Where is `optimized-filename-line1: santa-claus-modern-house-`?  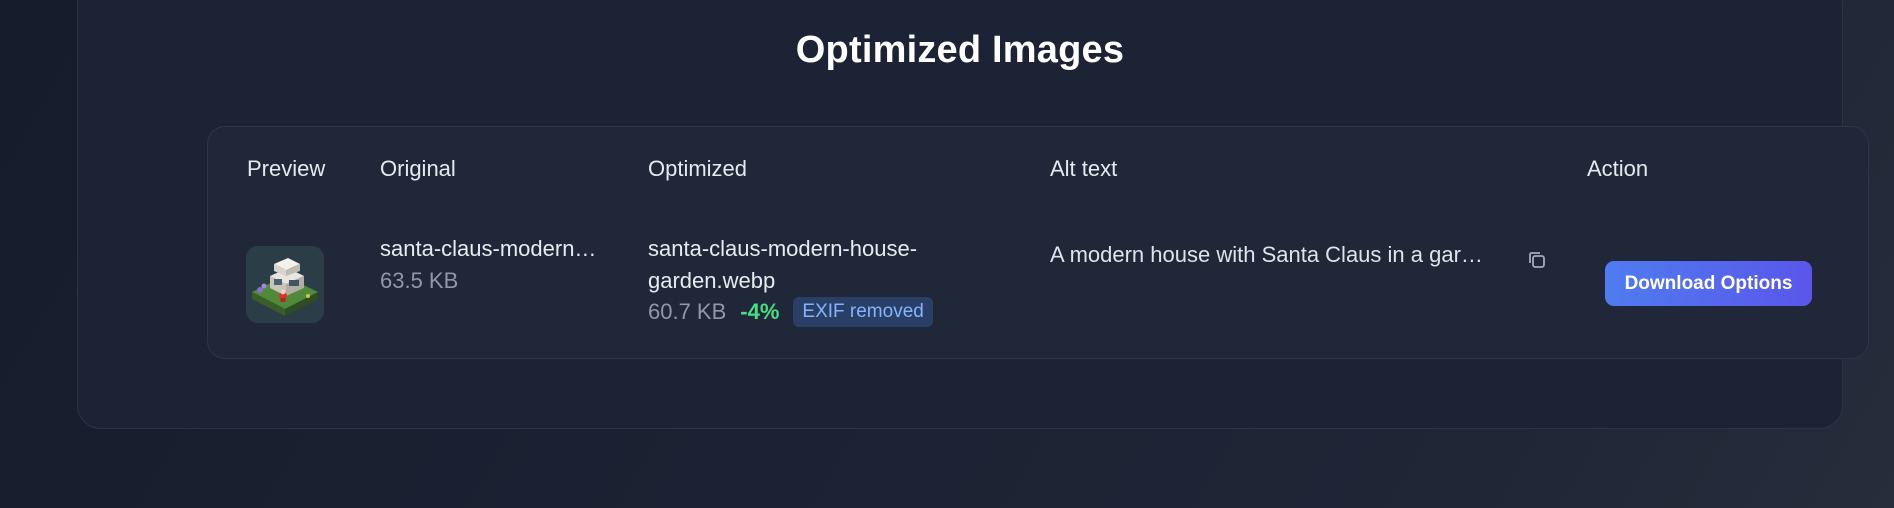
optimized-filename-line1: santa-claus-modern-house- is located at coordinates (783, 248).